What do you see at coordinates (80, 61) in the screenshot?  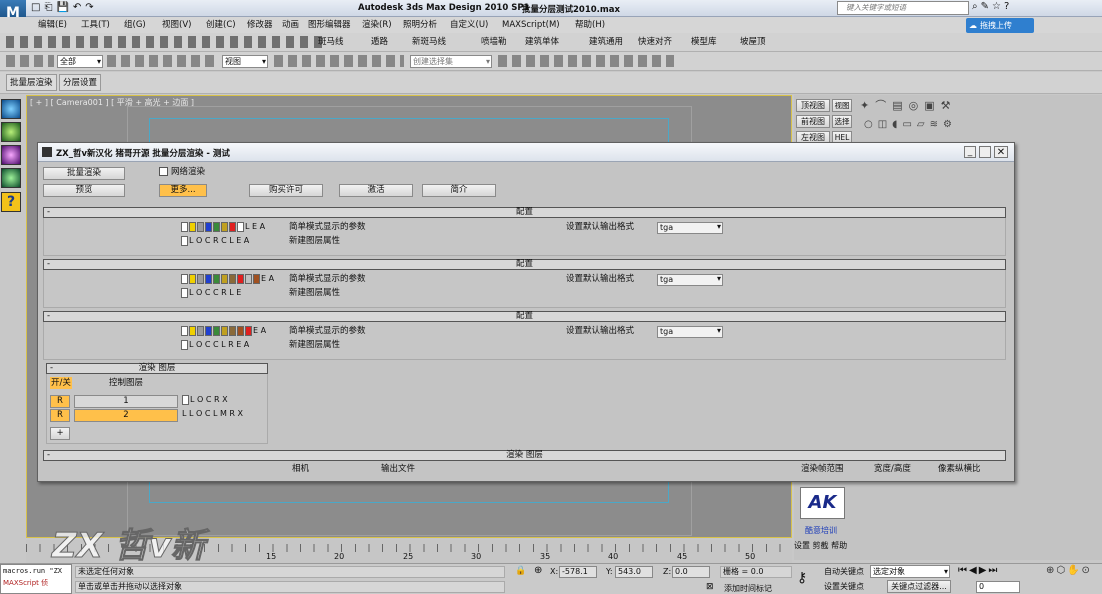 I see `selection-filter: 全部` at bounding box center [80, 61].